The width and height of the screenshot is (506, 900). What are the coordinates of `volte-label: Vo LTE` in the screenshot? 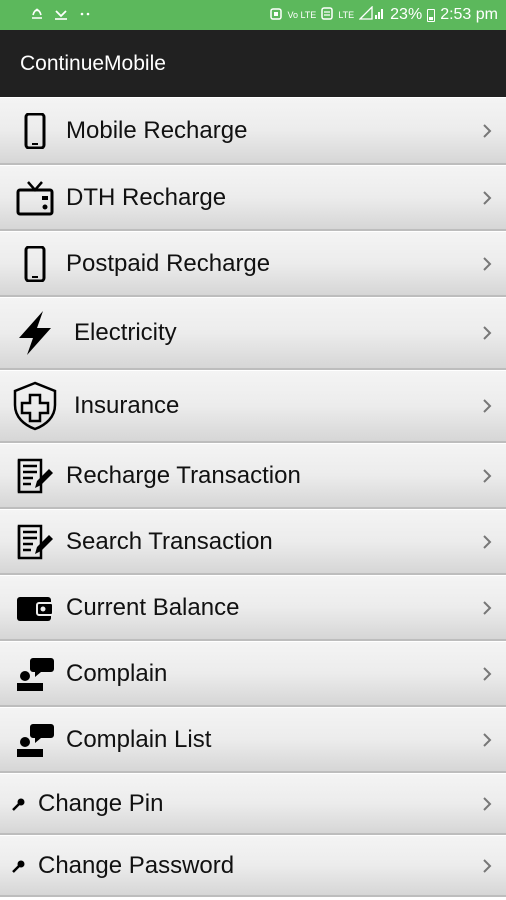 It's located at (302, 14).